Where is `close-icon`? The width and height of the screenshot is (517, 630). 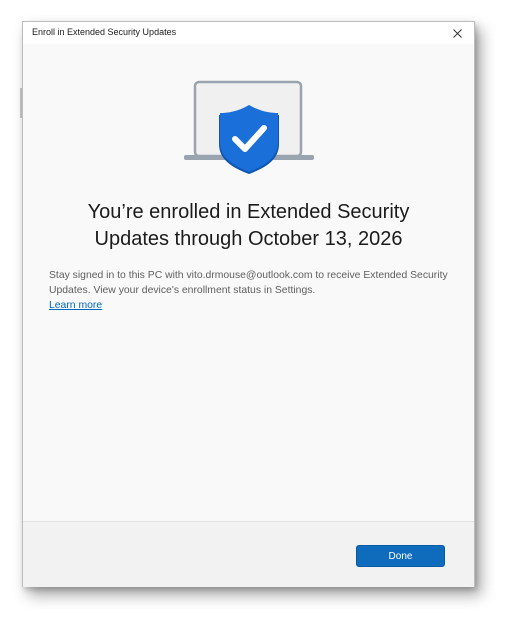 close-icon is located at coordinates (457, 33).